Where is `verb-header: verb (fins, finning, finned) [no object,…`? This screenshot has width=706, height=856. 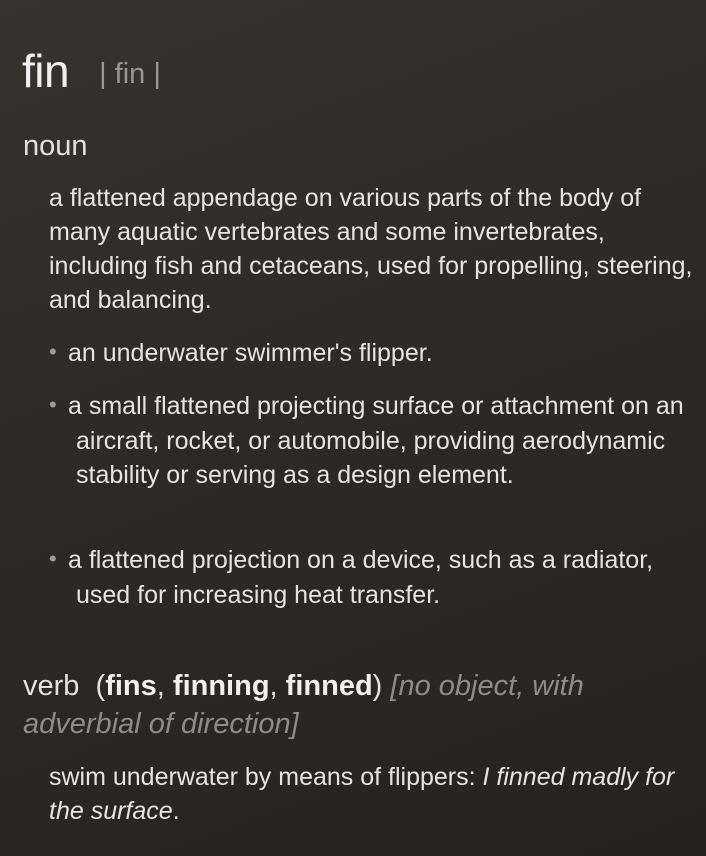
verb-header: verb (fins, finning, finned) [no object,… is located at coordinates (353, 705).